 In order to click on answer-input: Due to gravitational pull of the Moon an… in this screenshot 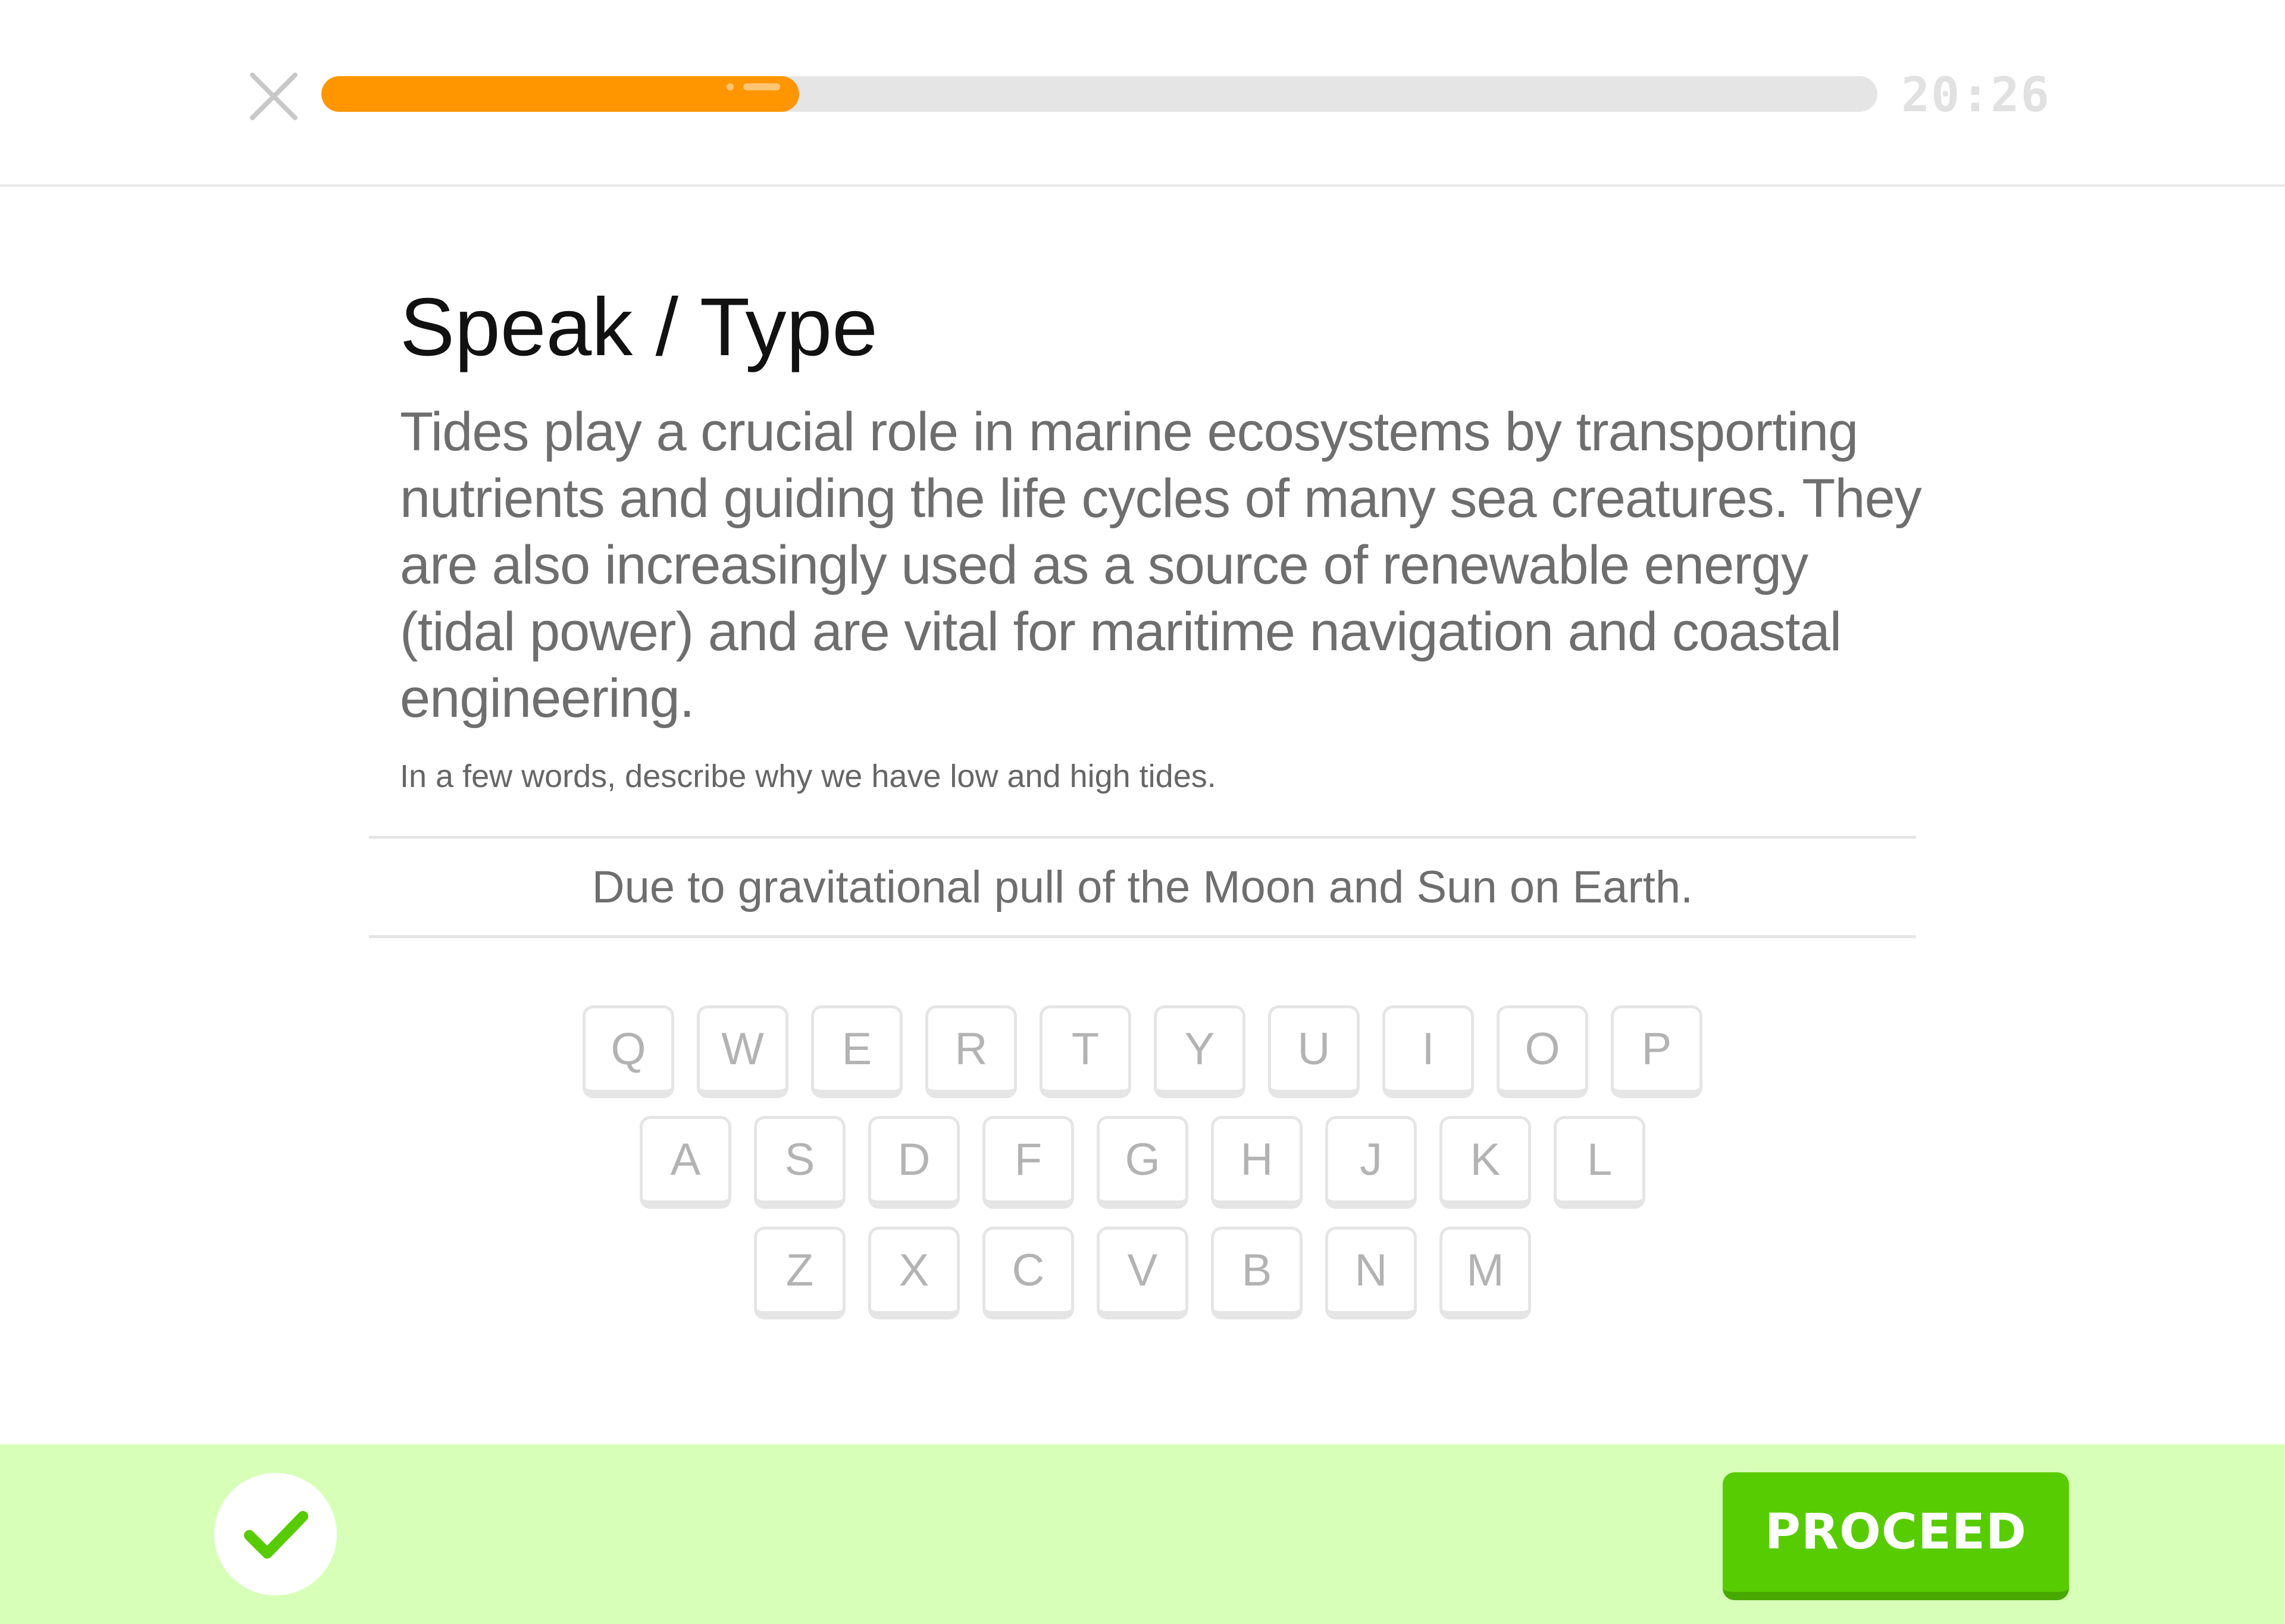, I will do `click(1142, 887)`.